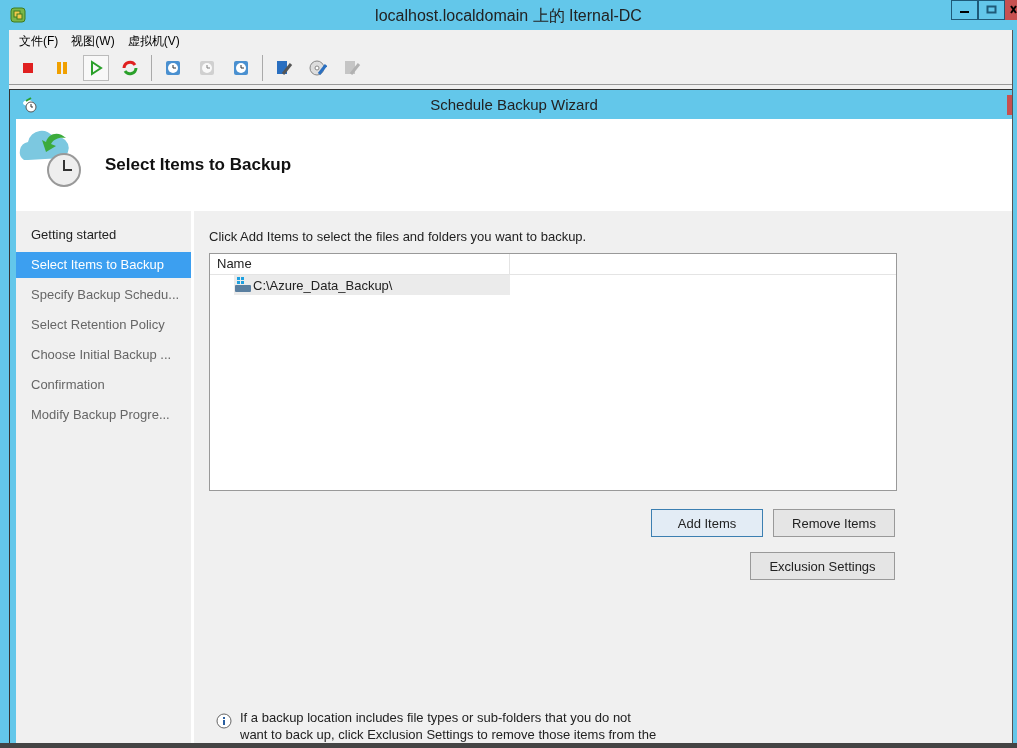  Describe the element at coordinates (318, 68) in the screenshot. I see `disc-icon` at that location.